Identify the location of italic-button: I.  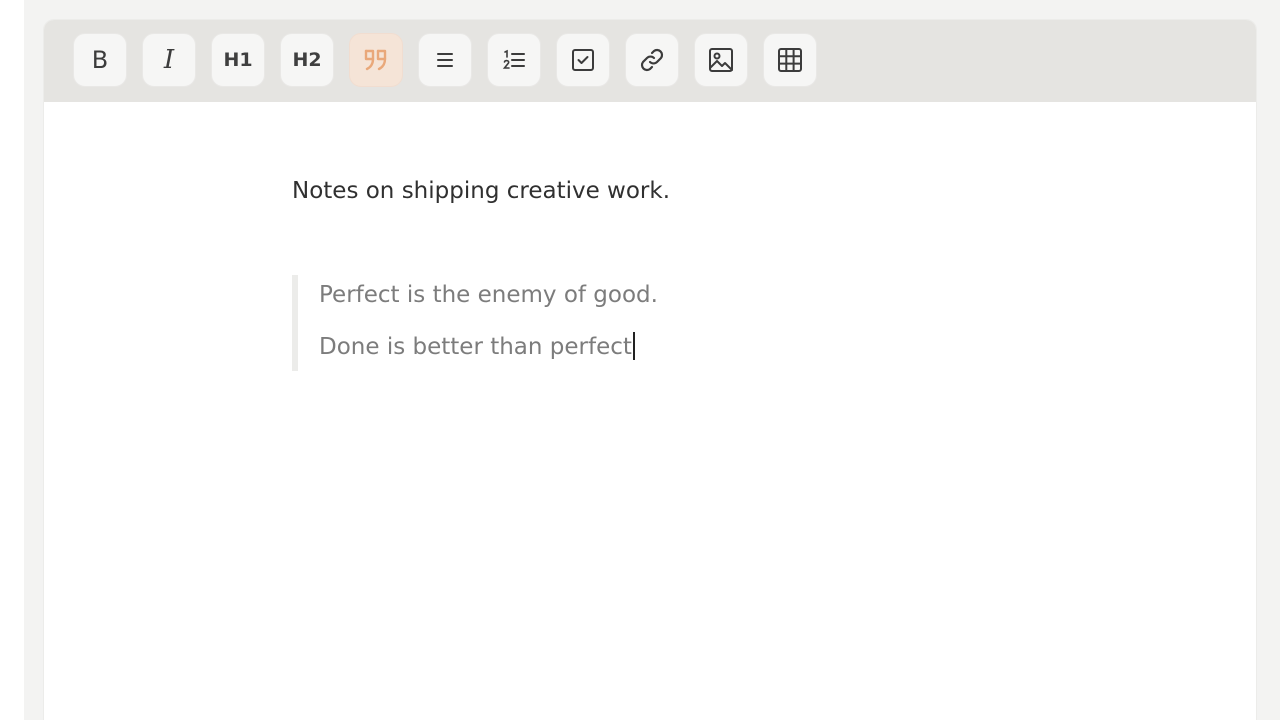
(169, 60).